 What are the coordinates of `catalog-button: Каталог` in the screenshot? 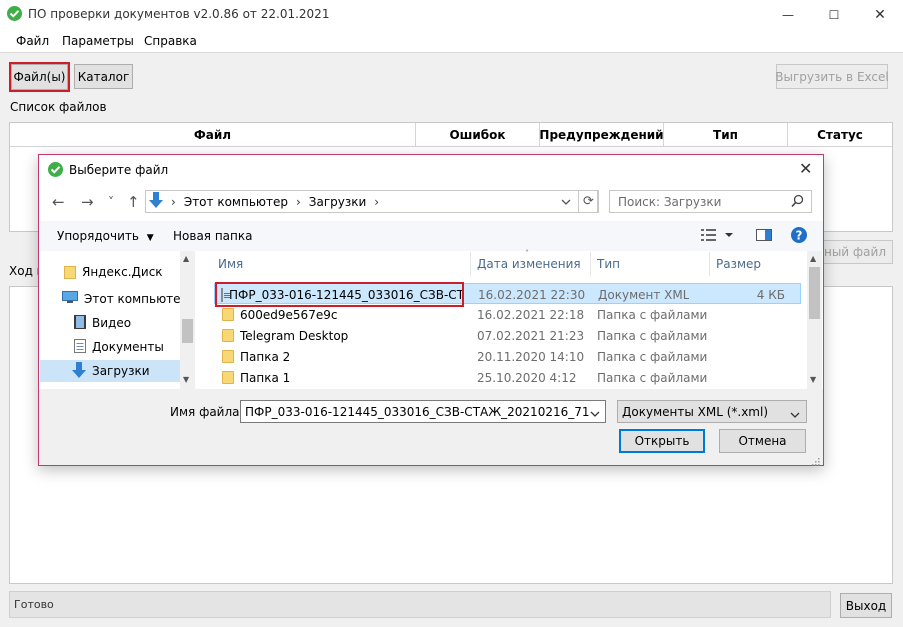 It's located at (103, 76).